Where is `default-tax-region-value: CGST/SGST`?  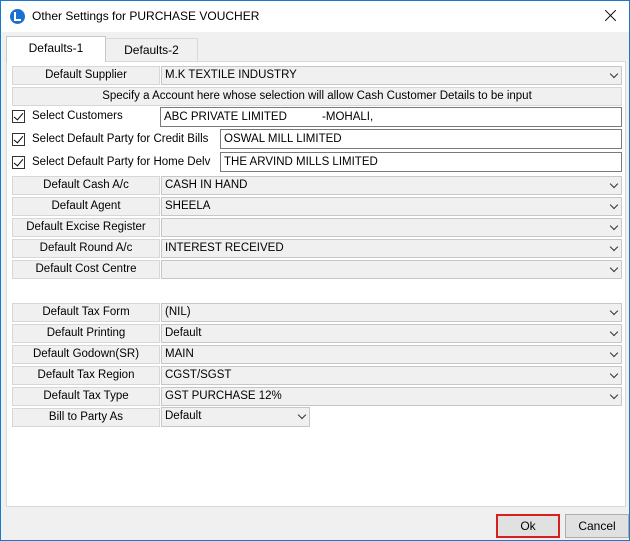
default-tax-region-value: CGST/SGST is located at coordinates (198, 375).